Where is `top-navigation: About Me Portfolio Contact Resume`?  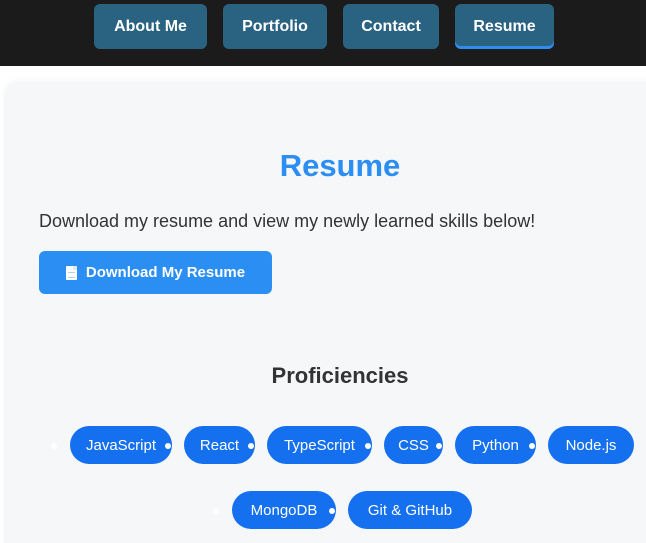
top-navigation: About Me Portfolio Contact Resume is located at coordinates (323, 33).